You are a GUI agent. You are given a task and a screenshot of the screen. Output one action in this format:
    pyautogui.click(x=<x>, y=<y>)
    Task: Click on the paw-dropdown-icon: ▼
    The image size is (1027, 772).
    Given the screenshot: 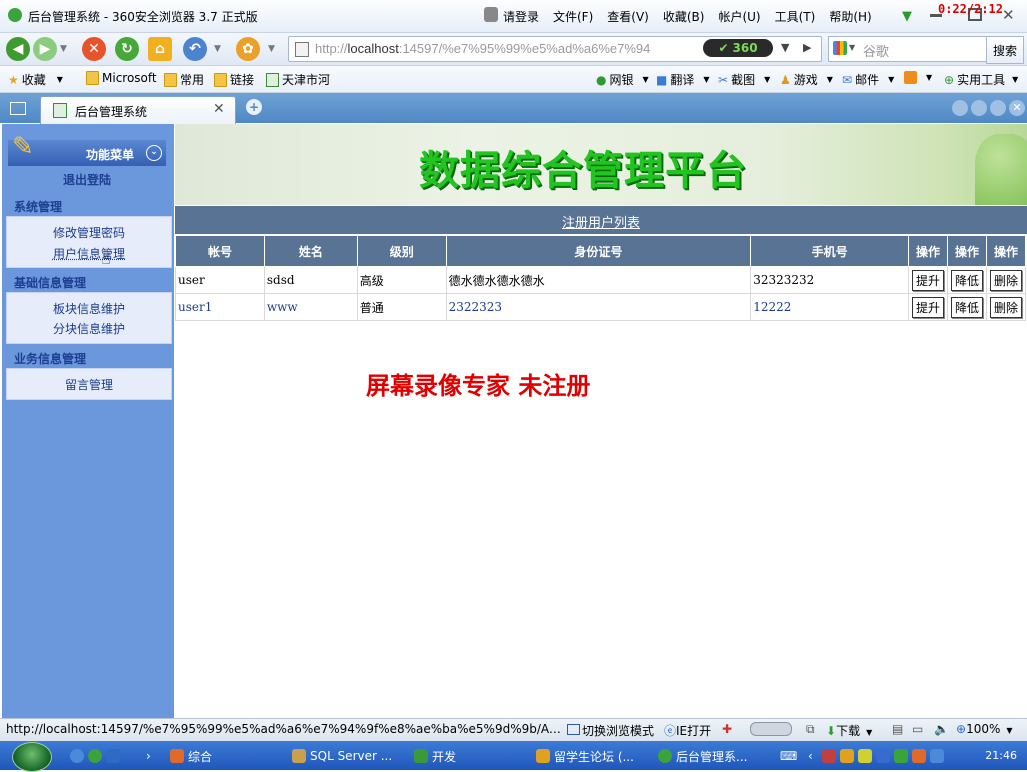 What is the action you would take?
    pyautogui.click(x=271, y=49)
    